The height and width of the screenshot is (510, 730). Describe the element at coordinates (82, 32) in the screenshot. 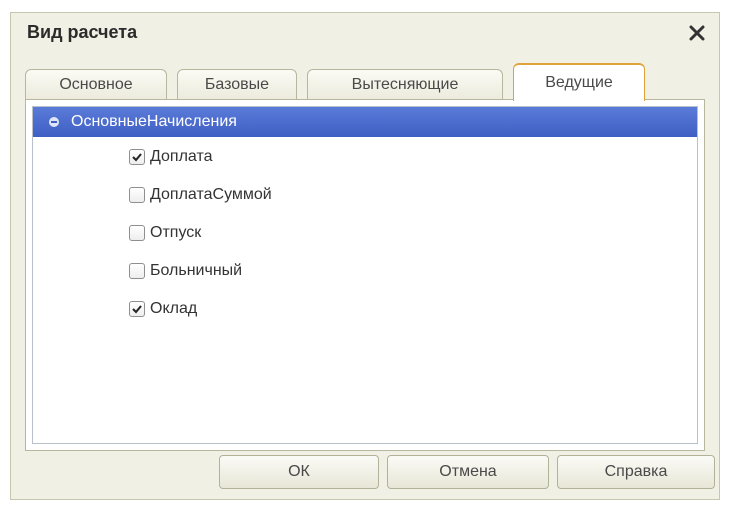

I see `window-title: Вид расчета` at that location.